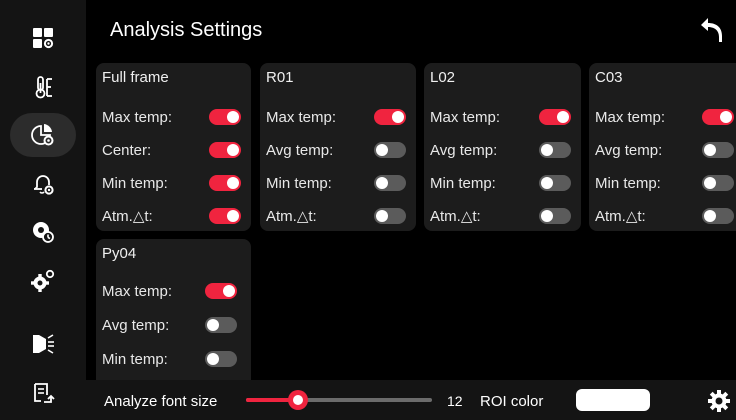  I want to click on sidebar, so click(43, 210).